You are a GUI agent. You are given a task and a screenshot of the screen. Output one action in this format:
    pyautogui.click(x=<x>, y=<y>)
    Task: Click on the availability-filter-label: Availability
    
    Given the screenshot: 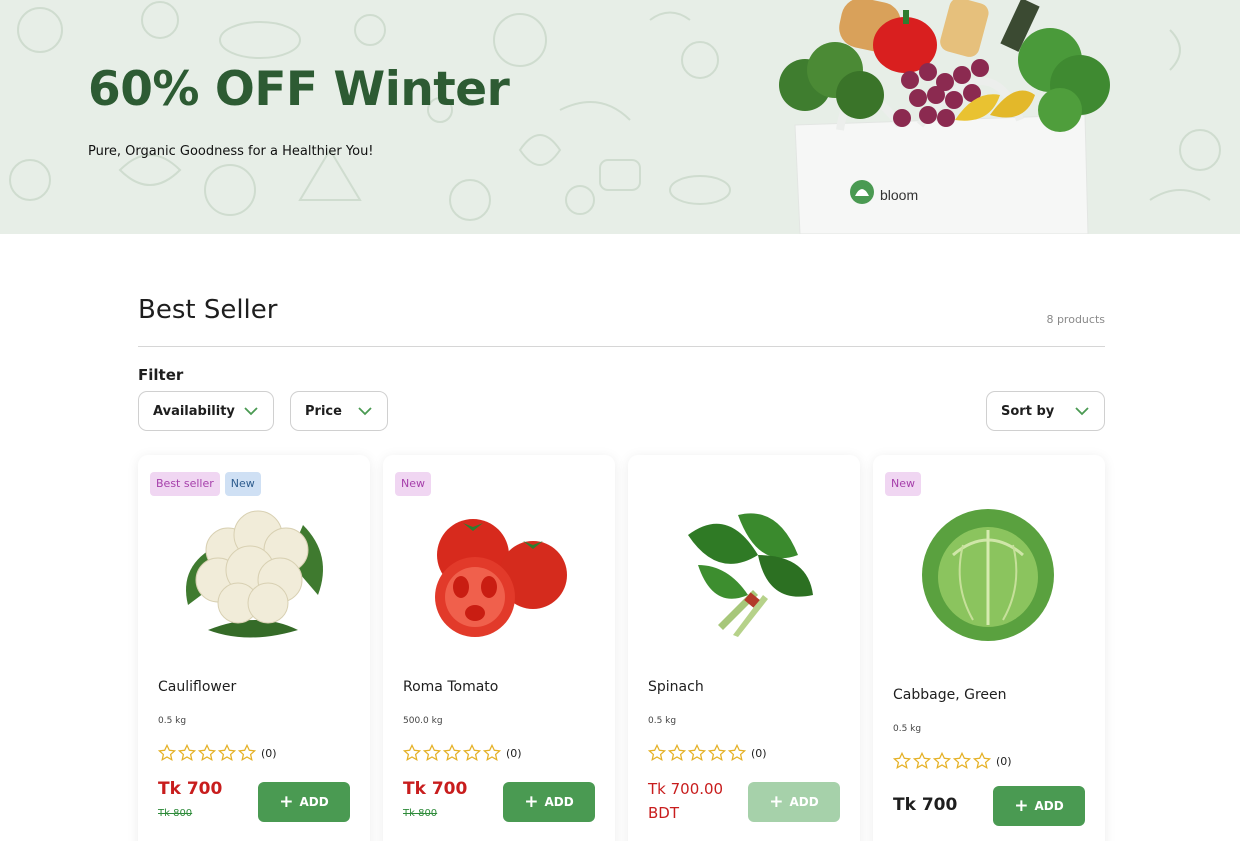 What is the action you would take?
    pyautogui.click(x=194, y=411)
    